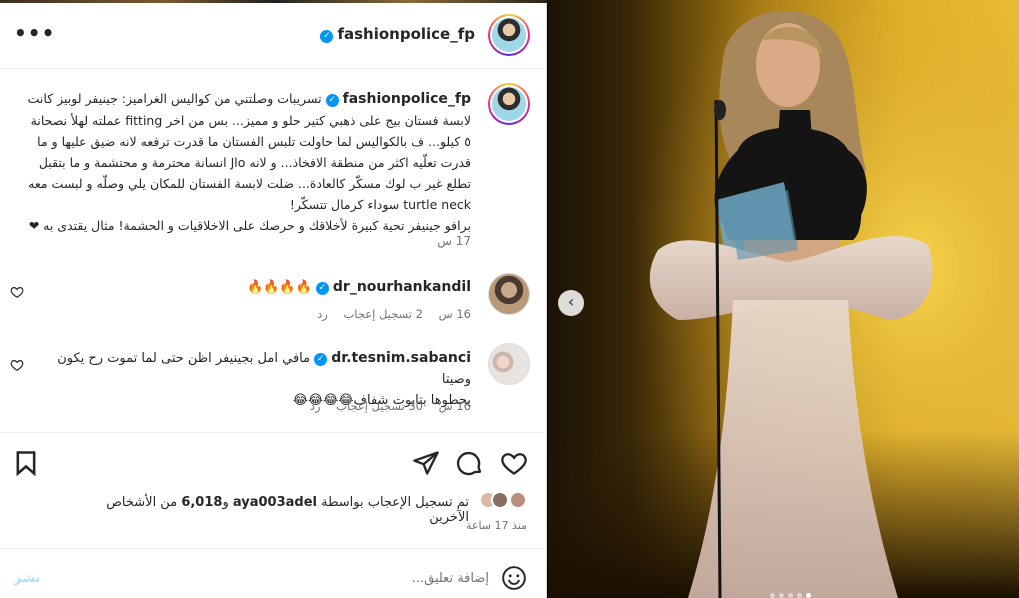 The height and width of the screenshot is (598, 1019). What do you see at coordinates (454, 314) in the screenshot?
I see `comment-1-time: 16 س` at bounding box center [454, 314].